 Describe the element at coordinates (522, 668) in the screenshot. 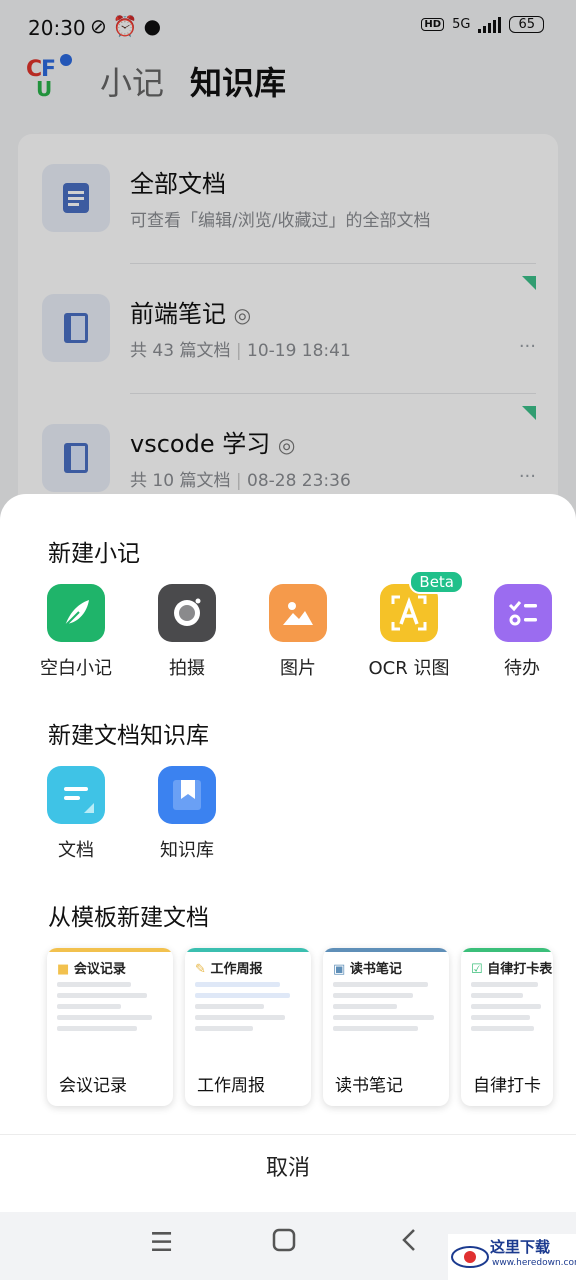

I see `app-label: 待办` at that location.